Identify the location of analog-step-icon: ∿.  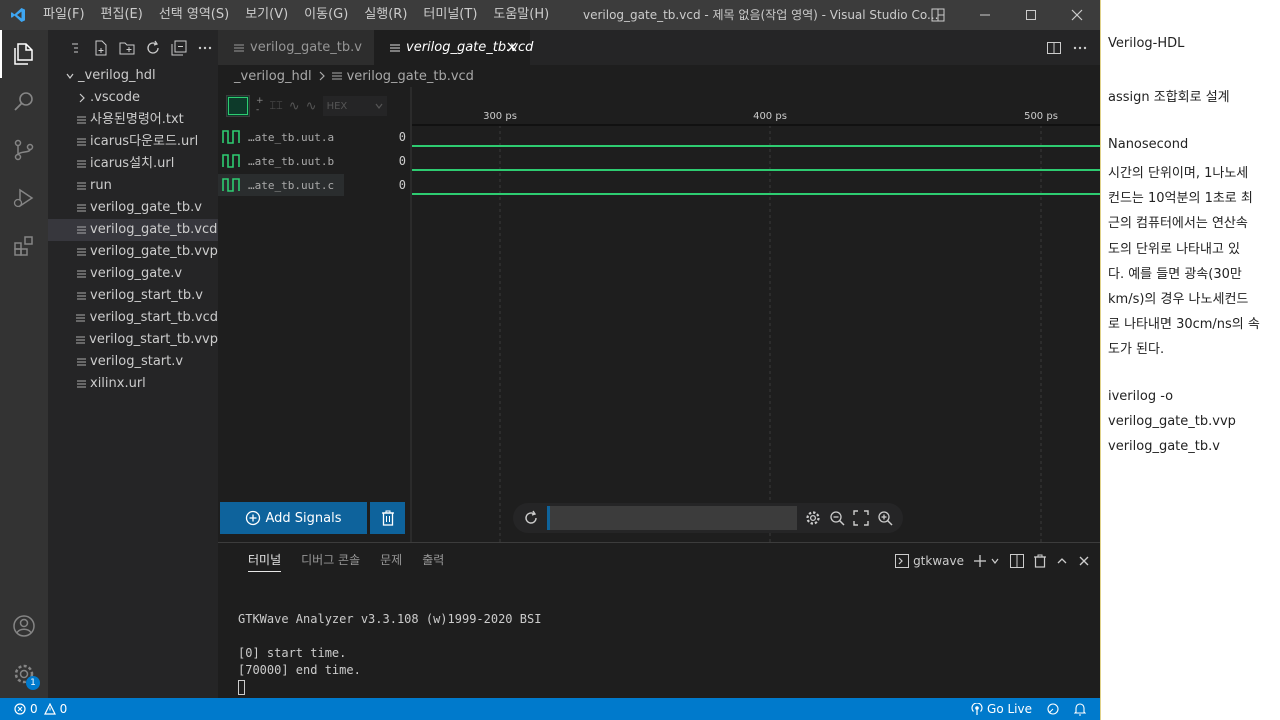
(294, 106).